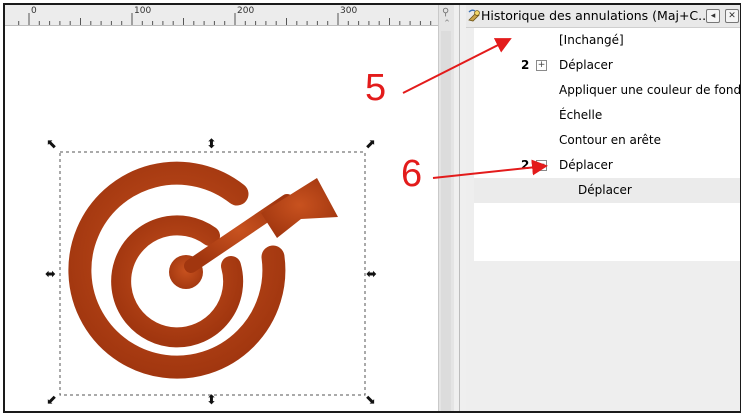 This screenshot has height=413, width=741. What do you see at coordinates (475, 108) in the screenshot?
I see `annotation-arrows` at bounding box center [475, 108].